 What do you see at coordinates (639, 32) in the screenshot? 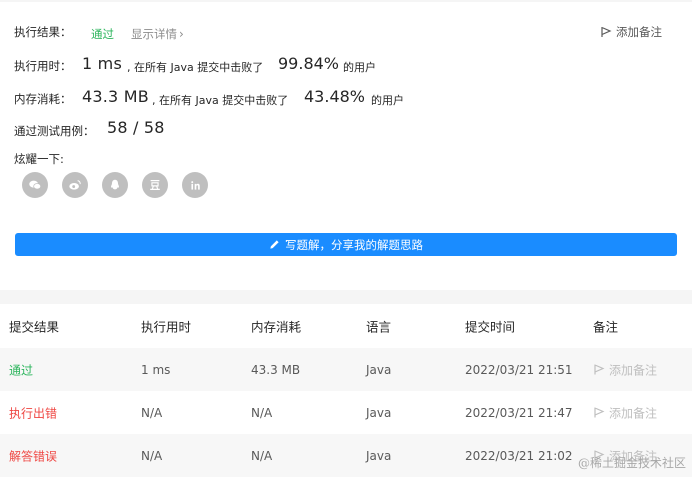
I see `add-note-label: 添加备注` at bounding box center [639, 32].